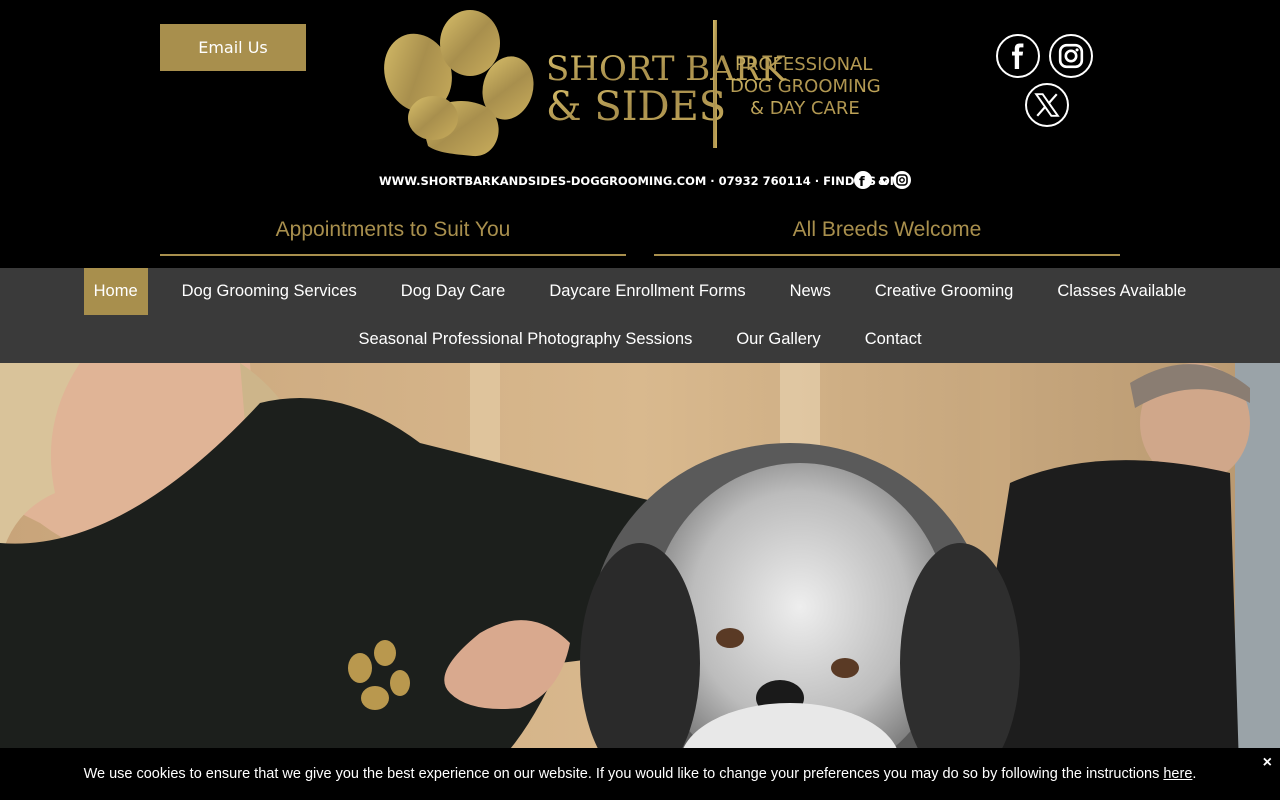  I want to click on instagram-link, so click(1071, 56).